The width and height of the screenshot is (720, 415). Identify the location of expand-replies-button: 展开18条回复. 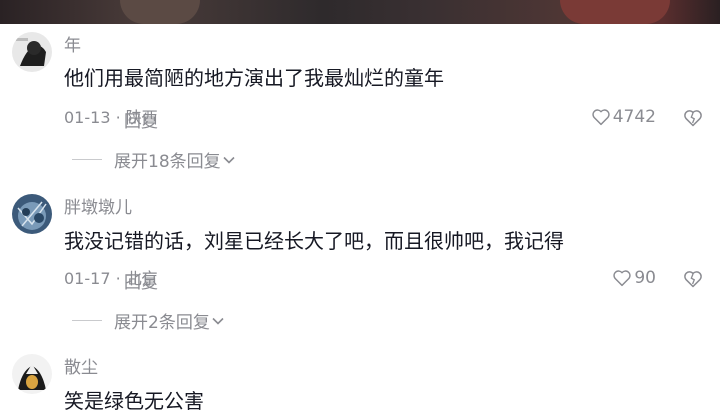
(153, 159).